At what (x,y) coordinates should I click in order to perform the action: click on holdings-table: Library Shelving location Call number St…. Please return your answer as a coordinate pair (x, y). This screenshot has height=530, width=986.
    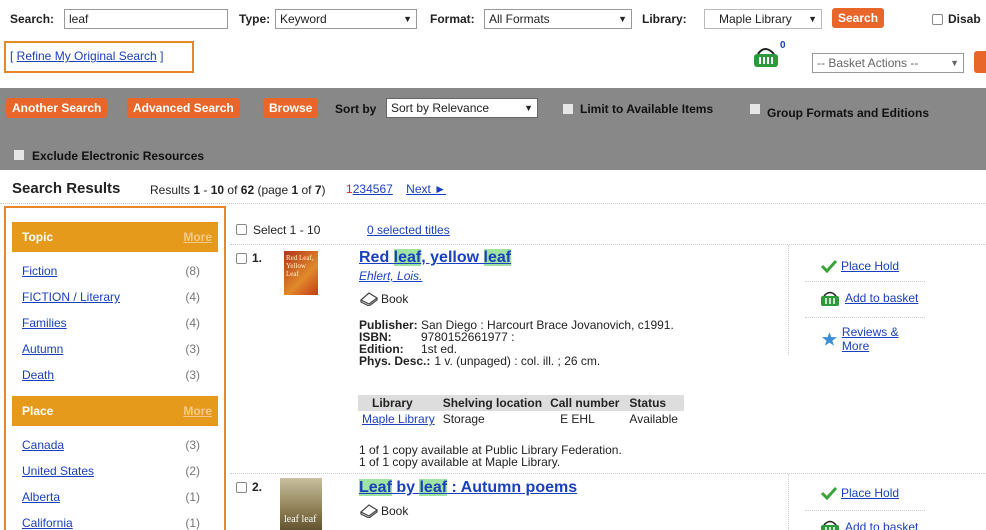
    Looking at the image, I should click on (521, 411).